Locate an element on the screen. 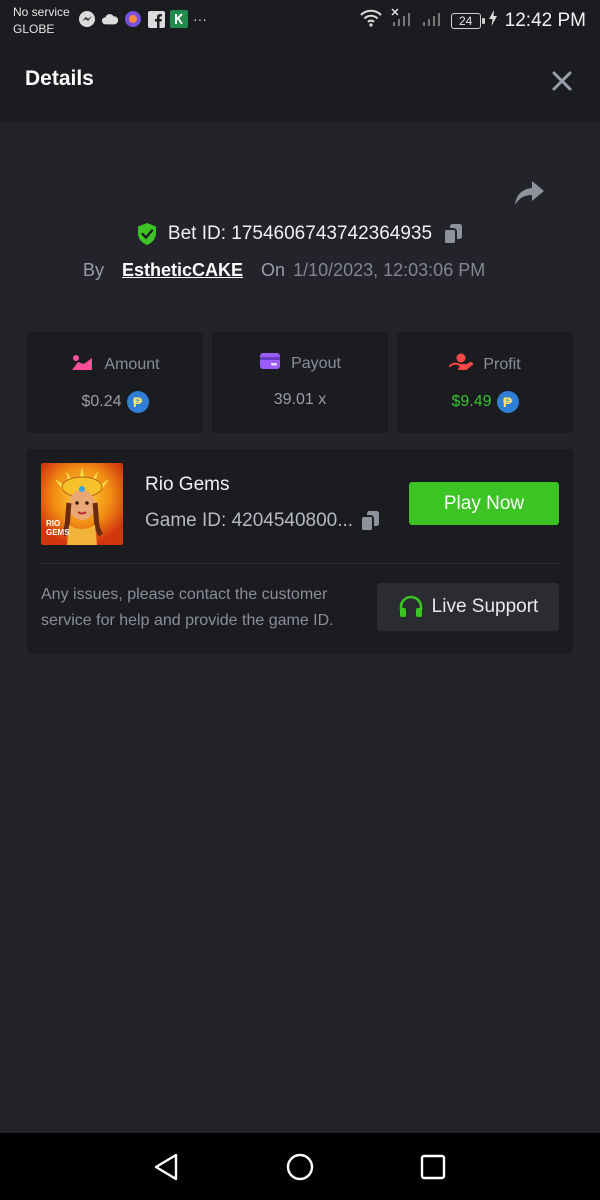 The image size is (600, 1200). bet-id-row: Bet ID: 1754606743742364935 is located at coordinates (300, 234).